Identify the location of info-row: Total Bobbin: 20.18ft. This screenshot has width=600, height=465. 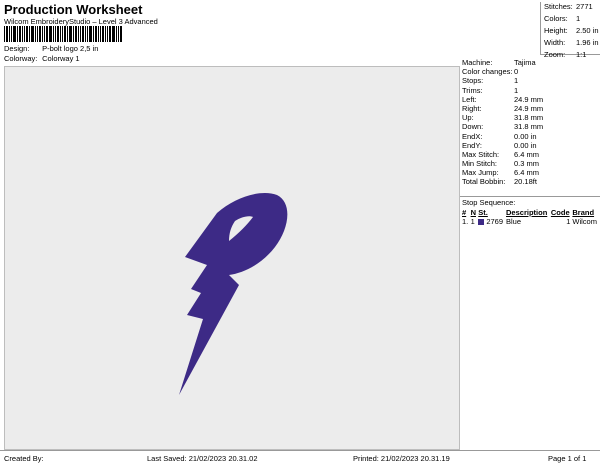
(530, 181).